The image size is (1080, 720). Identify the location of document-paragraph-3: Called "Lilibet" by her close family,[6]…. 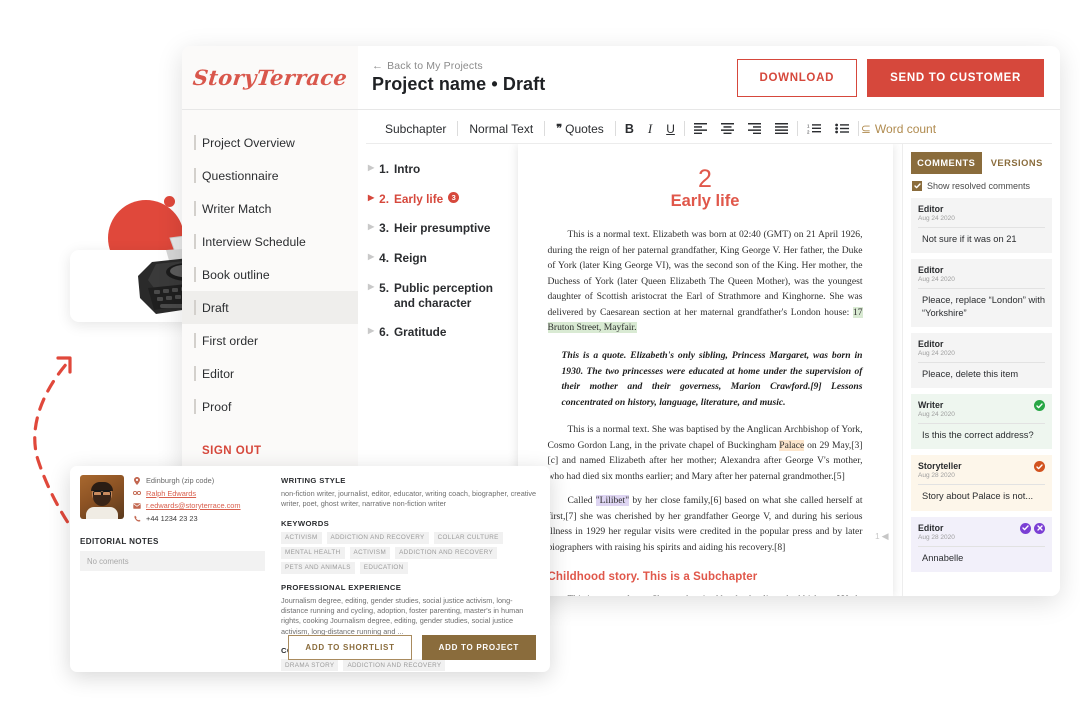
(705, 524).